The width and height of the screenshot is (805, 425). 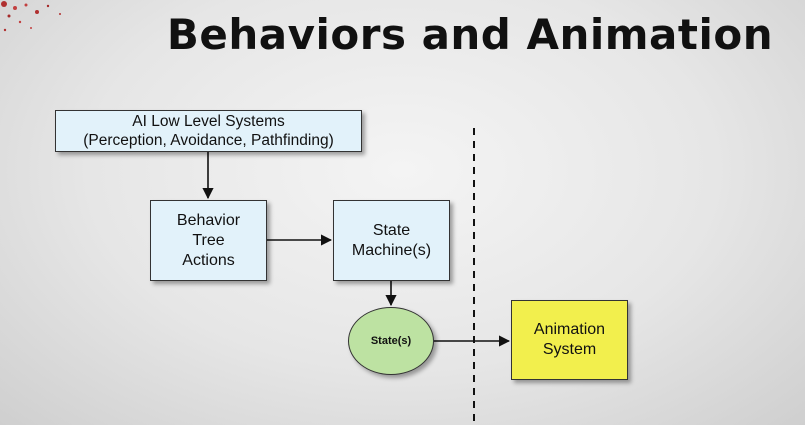 I want to click on state-machines-box: State Machine(s), so click(x=391, y=240).